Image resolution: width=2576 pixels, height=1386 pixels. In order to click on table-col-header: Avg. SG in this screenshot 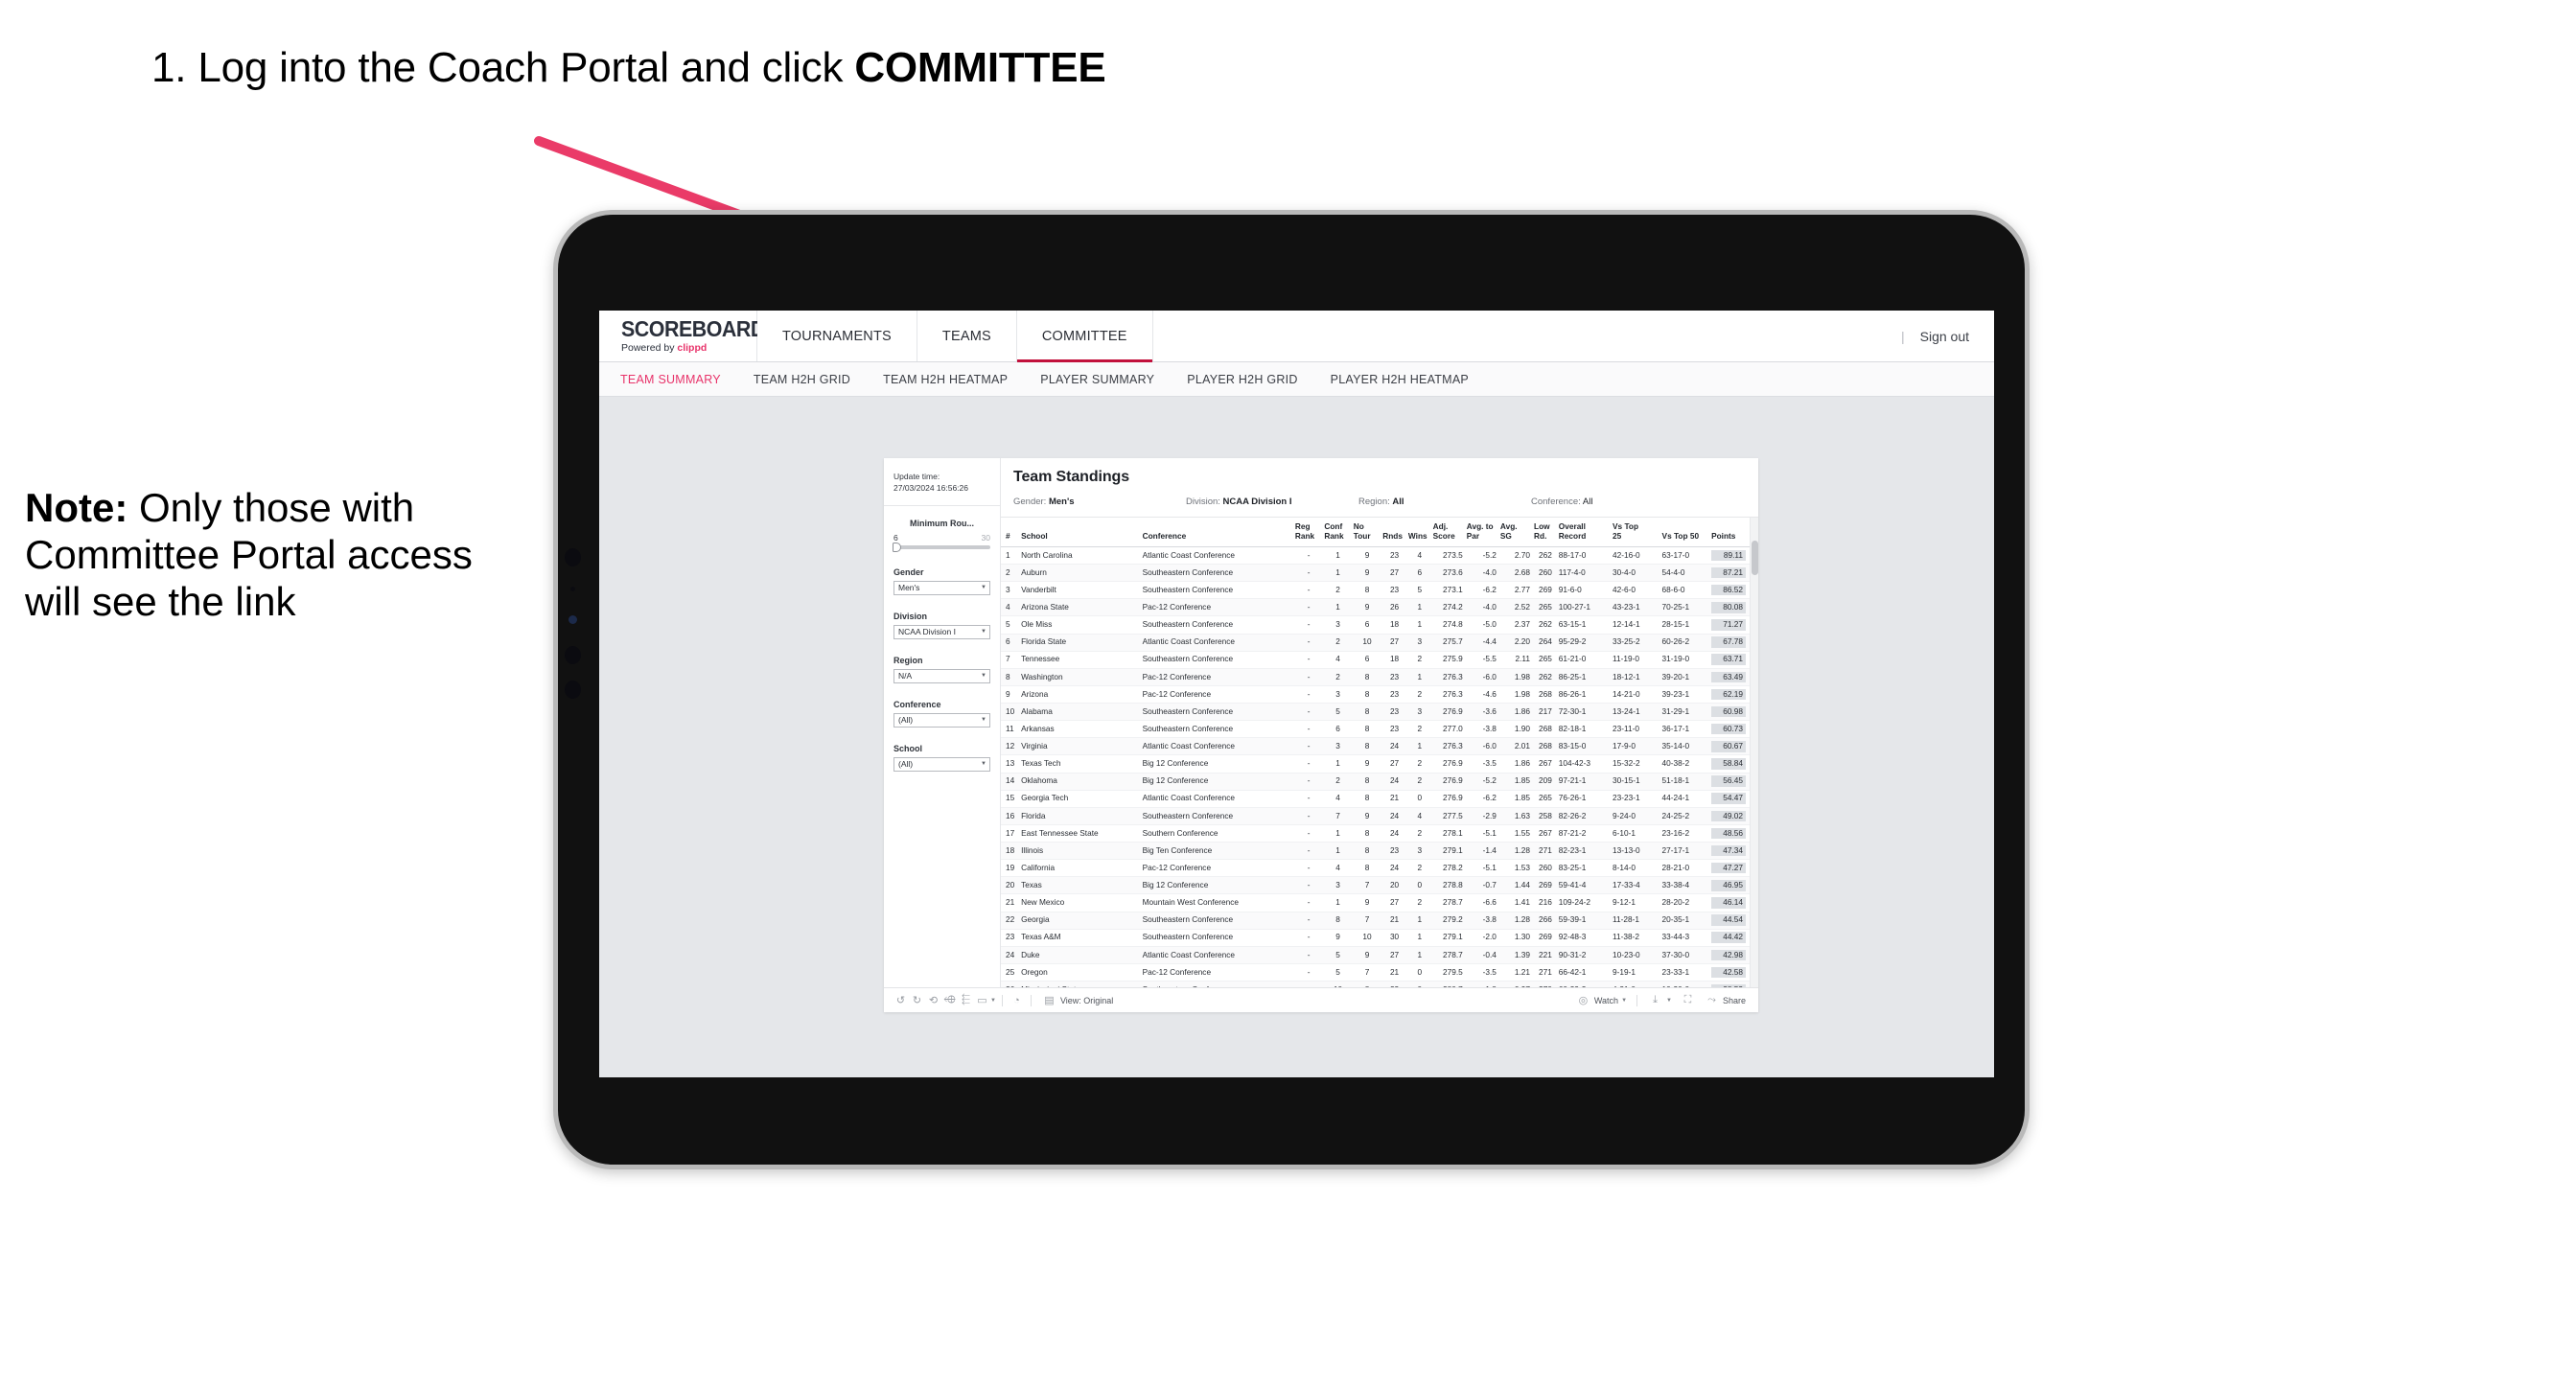, I will do `click(1517, 533)`.